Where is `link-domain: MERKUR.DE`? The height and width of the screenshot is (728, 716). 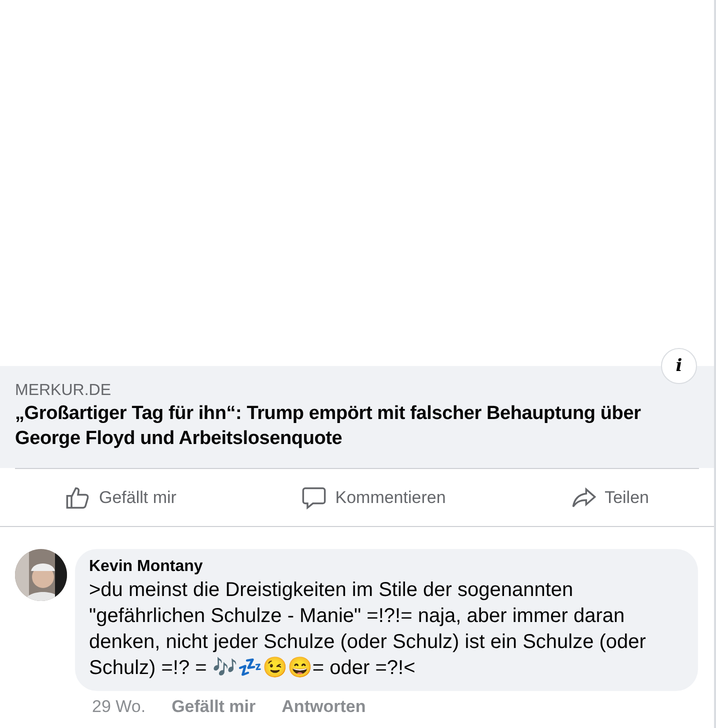
link-domain: MERKUR.DE is located at coordinates (63, 391).